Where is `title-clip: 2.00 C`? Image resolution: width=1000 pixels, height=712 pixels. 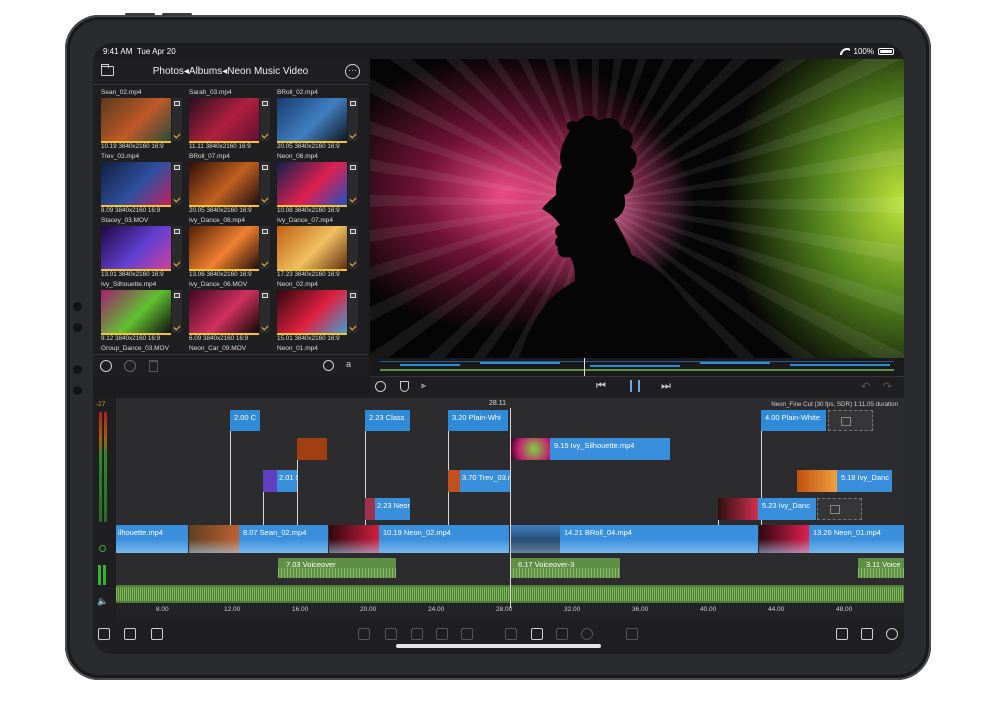
title-clip: 2.00 C is located at coordinates (245, 420).